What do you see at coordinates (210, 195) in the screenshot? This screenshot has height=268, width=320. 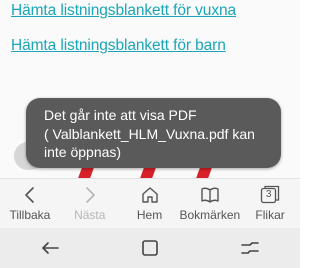 I see `bookmark-book-icon` at bounding box center [210, 195].